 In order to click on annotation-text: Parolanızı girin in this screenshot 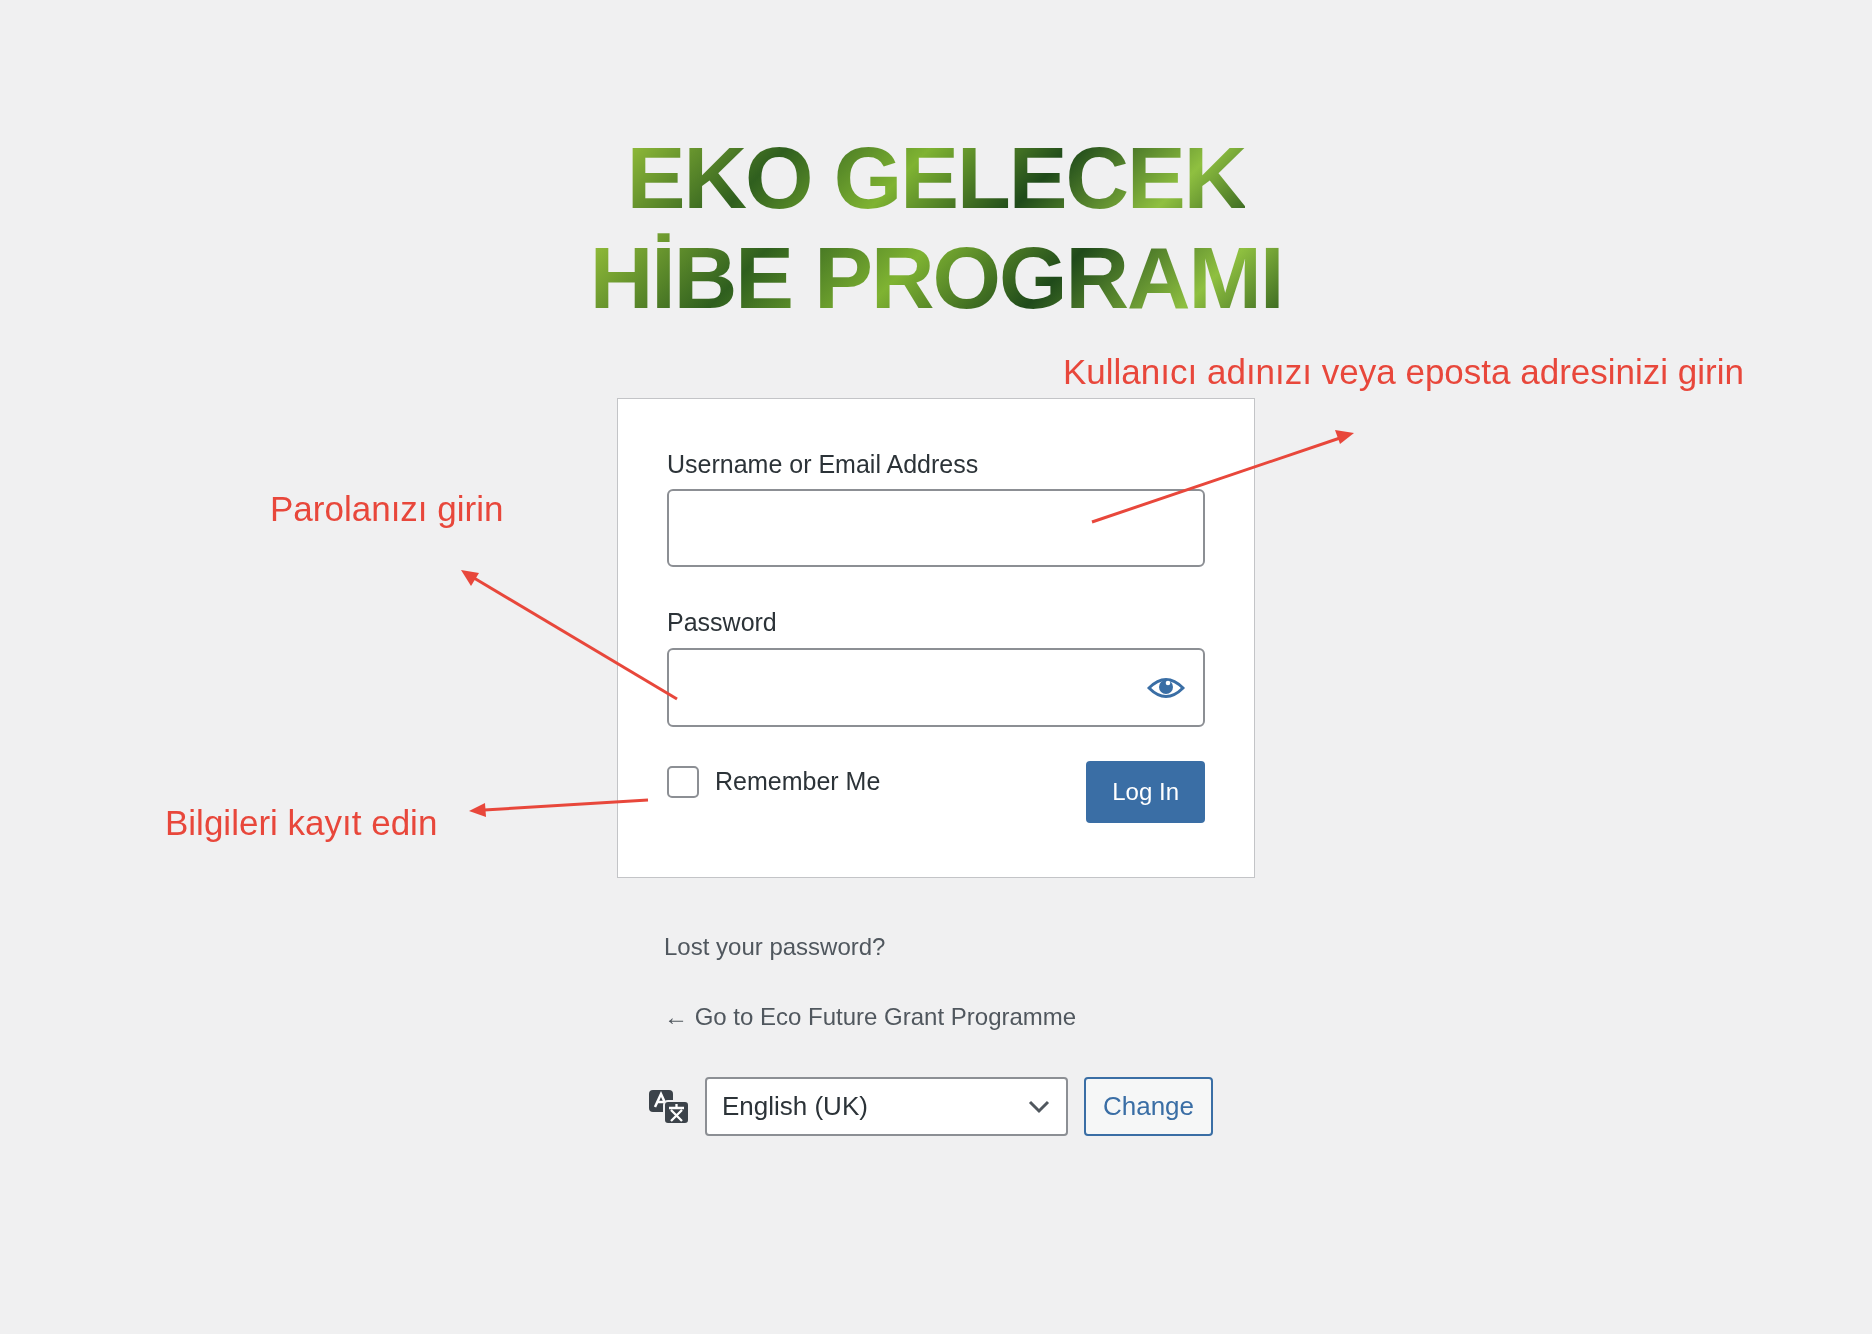, I will do `click(387, 509)`.